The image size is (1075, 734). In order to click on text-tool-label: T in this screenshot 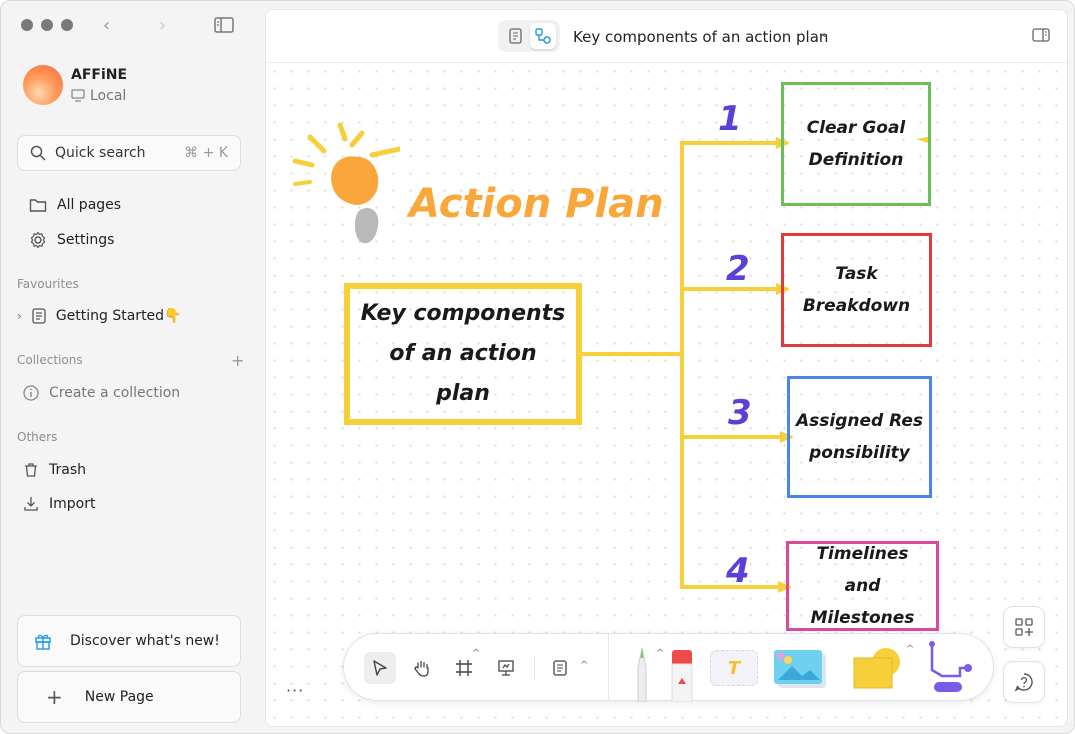, I will do `click(734, 668)`.